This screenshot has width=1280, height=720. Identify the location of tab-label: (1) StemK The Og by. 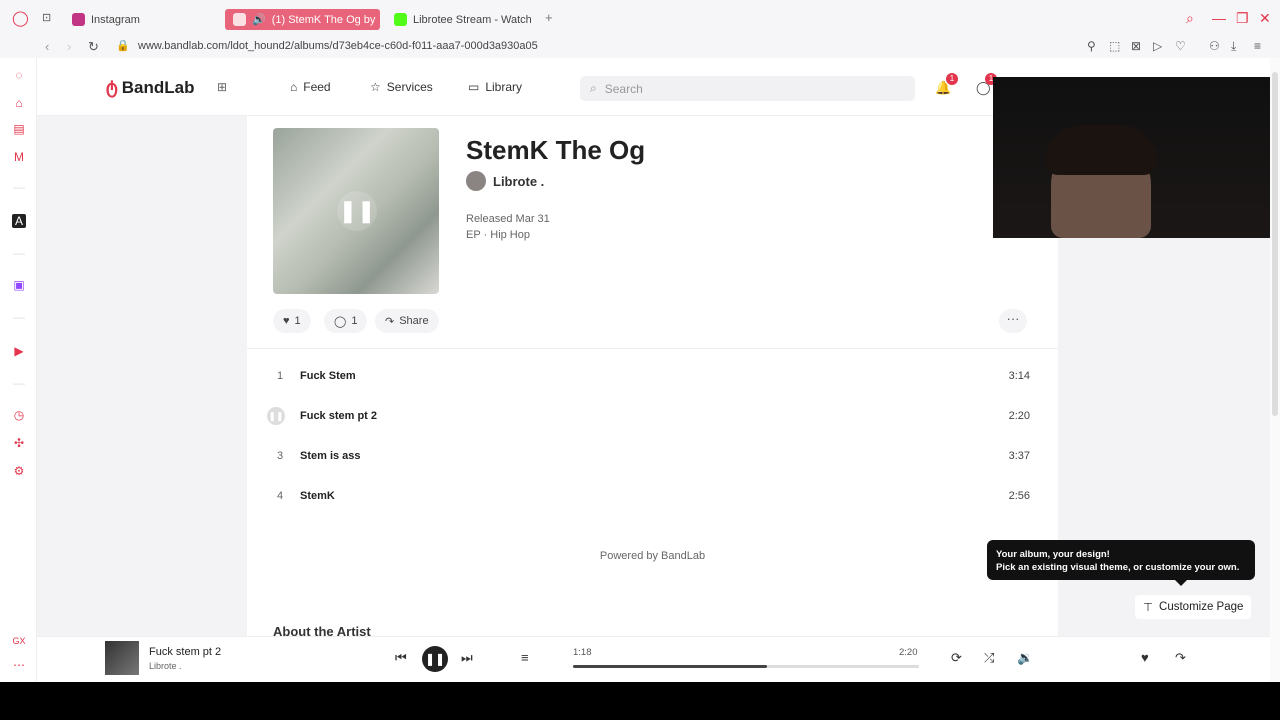
(323, 19).